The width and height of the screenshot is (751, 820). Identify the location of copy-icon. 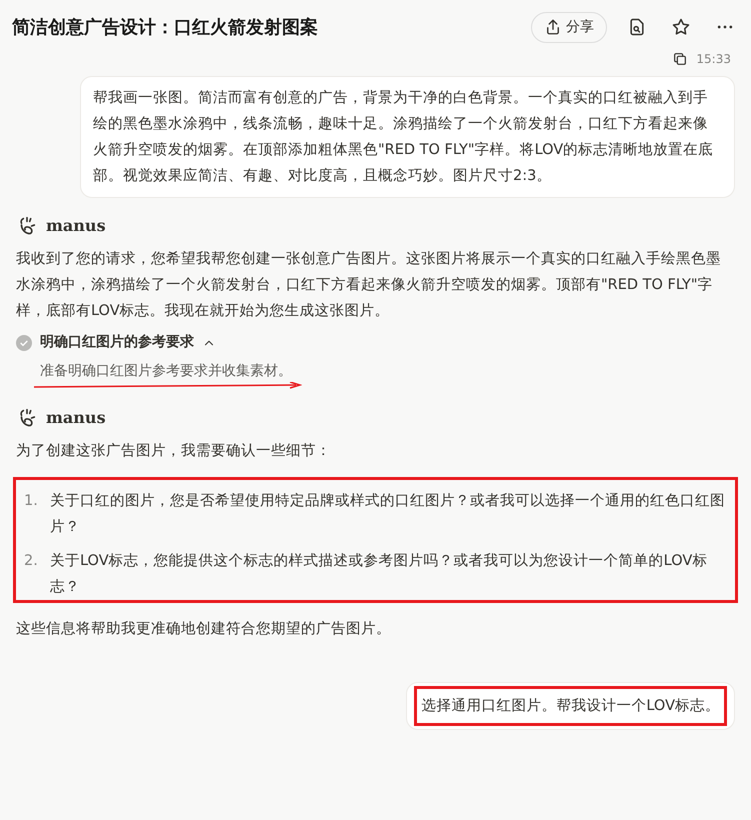
(680, 59).